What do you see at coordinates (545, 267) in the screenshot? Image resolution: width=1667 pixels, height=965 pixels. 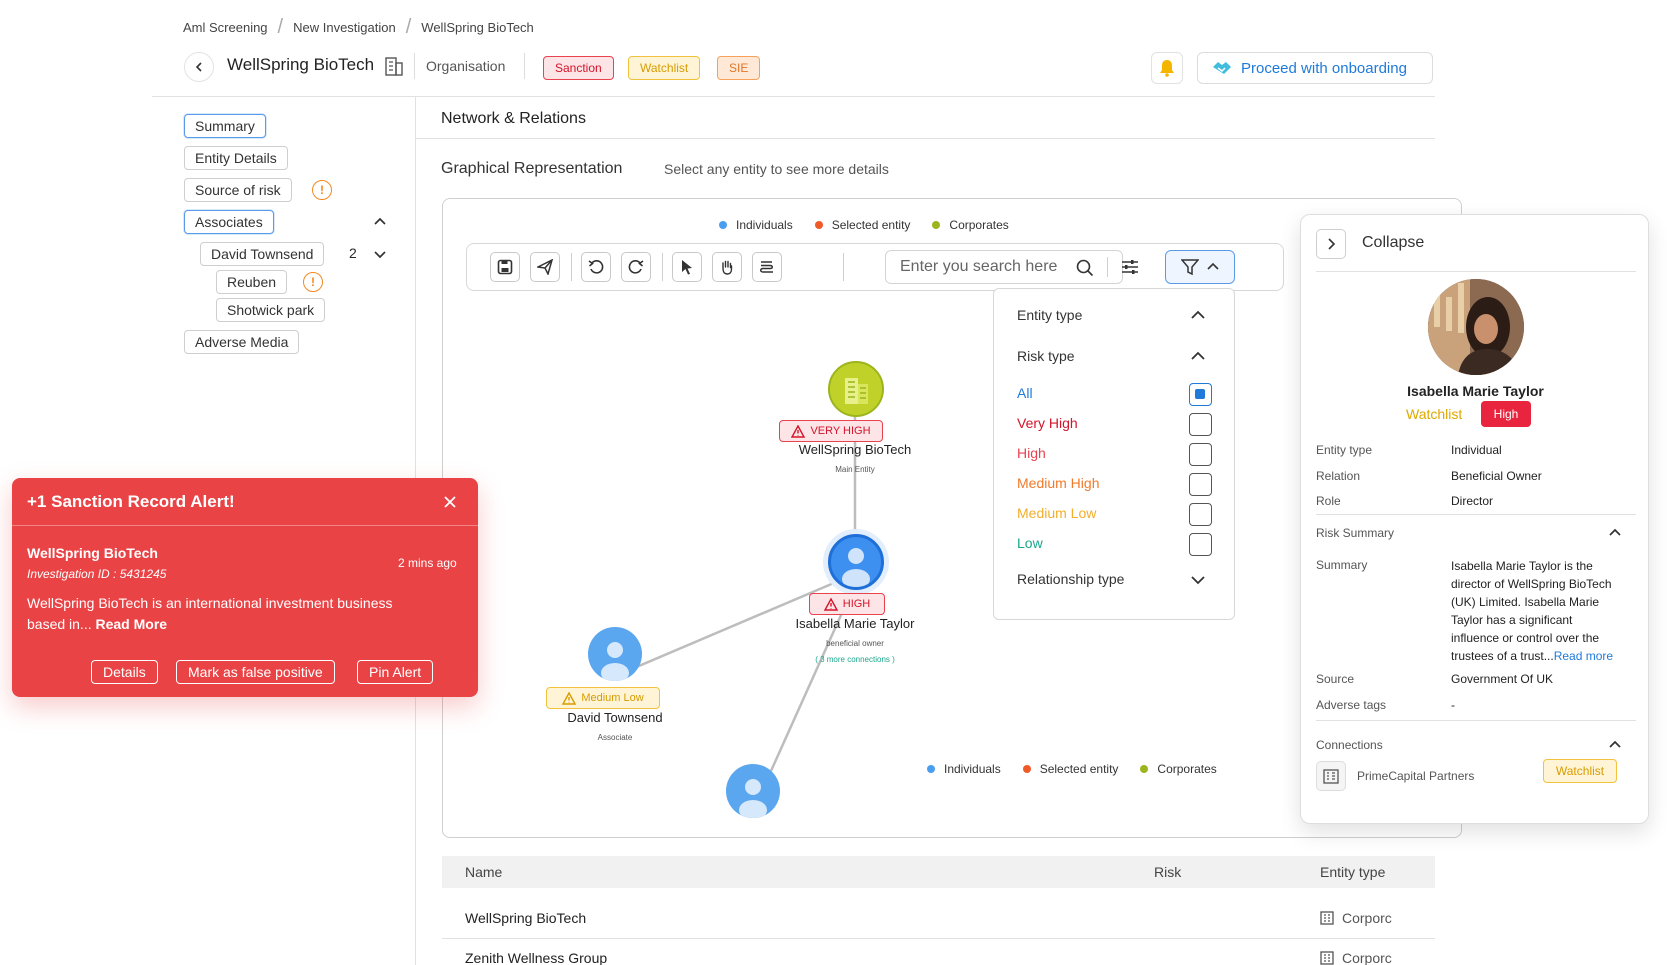 I see `share-button` at bounding box center [545, 267].